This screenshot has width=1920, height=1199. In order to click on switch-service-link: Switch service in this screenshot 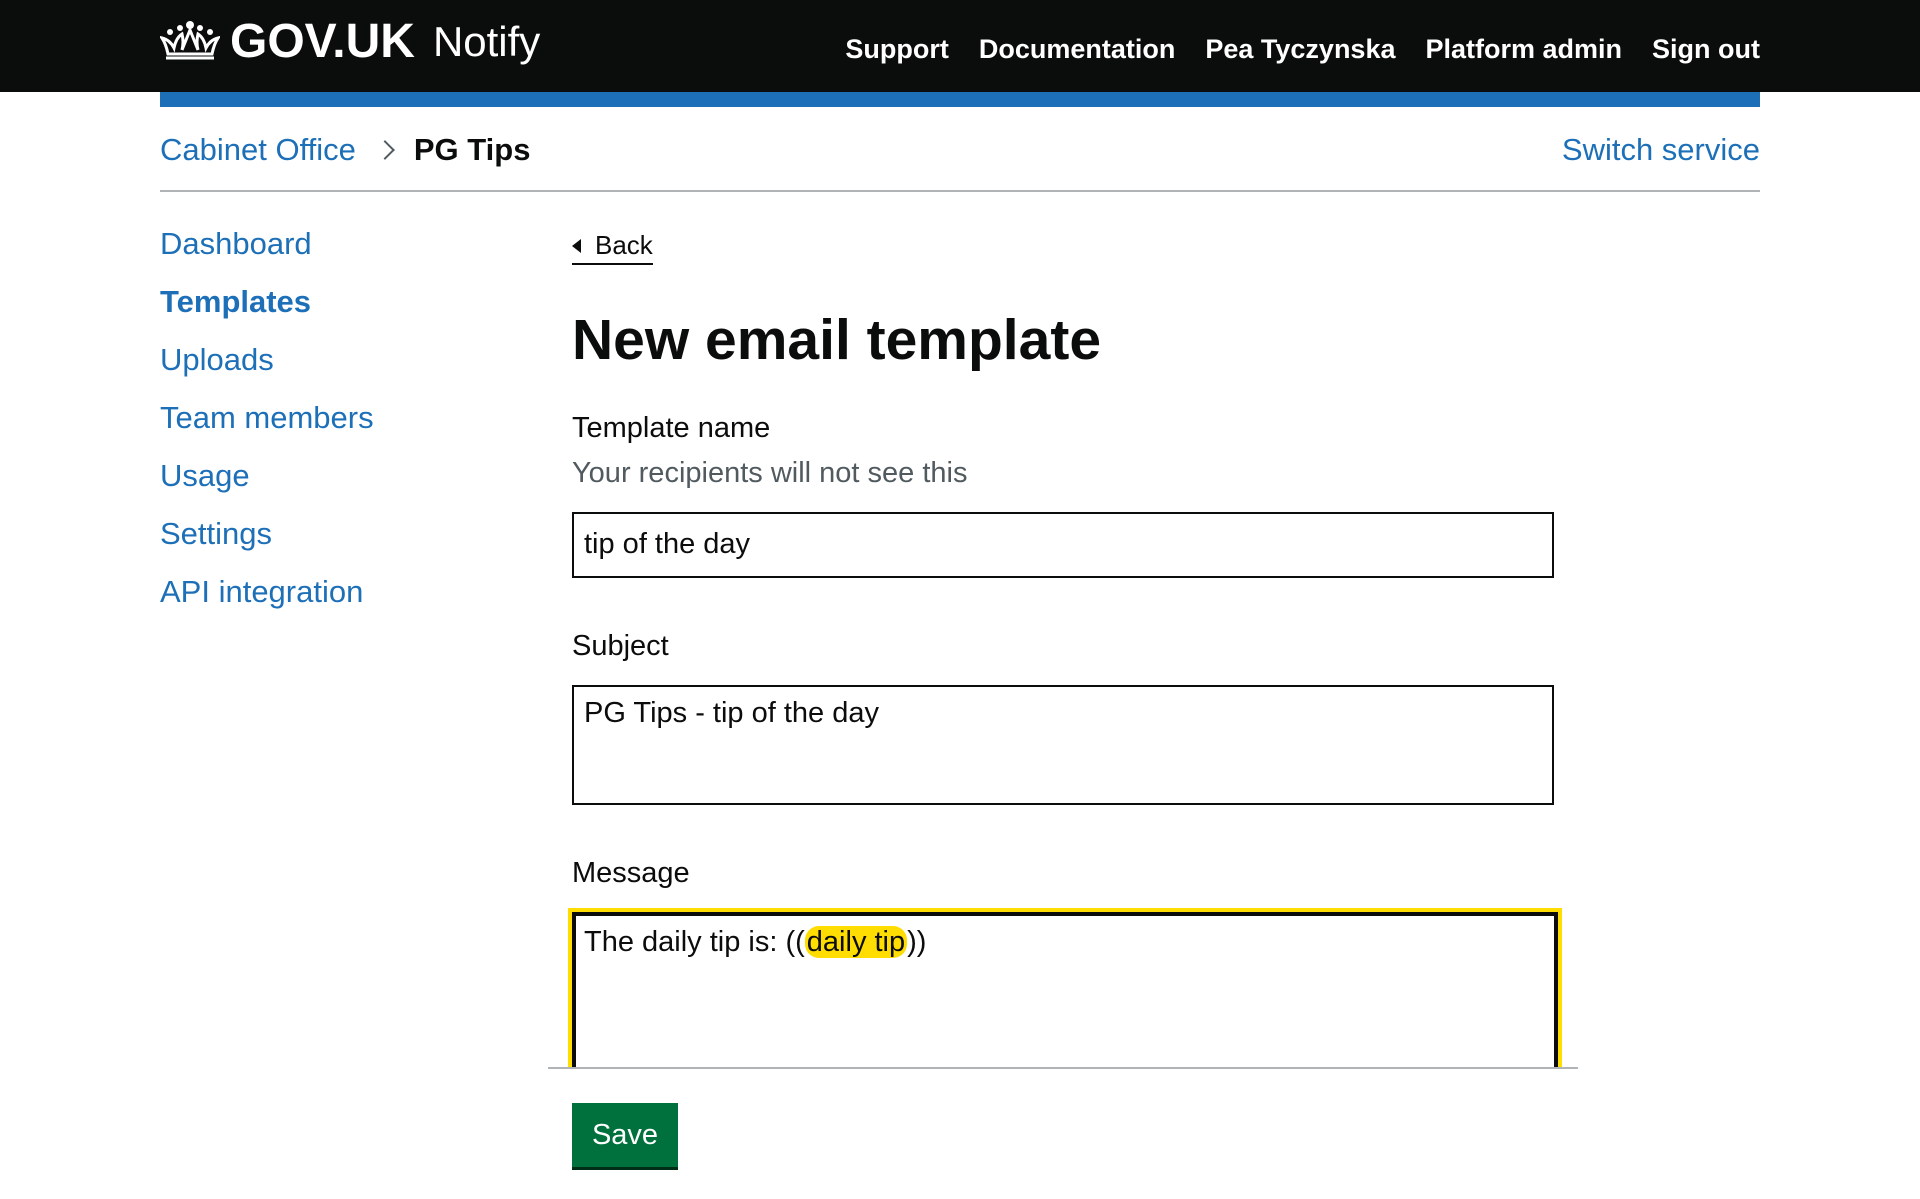, I will do `click(1661, 150)`.